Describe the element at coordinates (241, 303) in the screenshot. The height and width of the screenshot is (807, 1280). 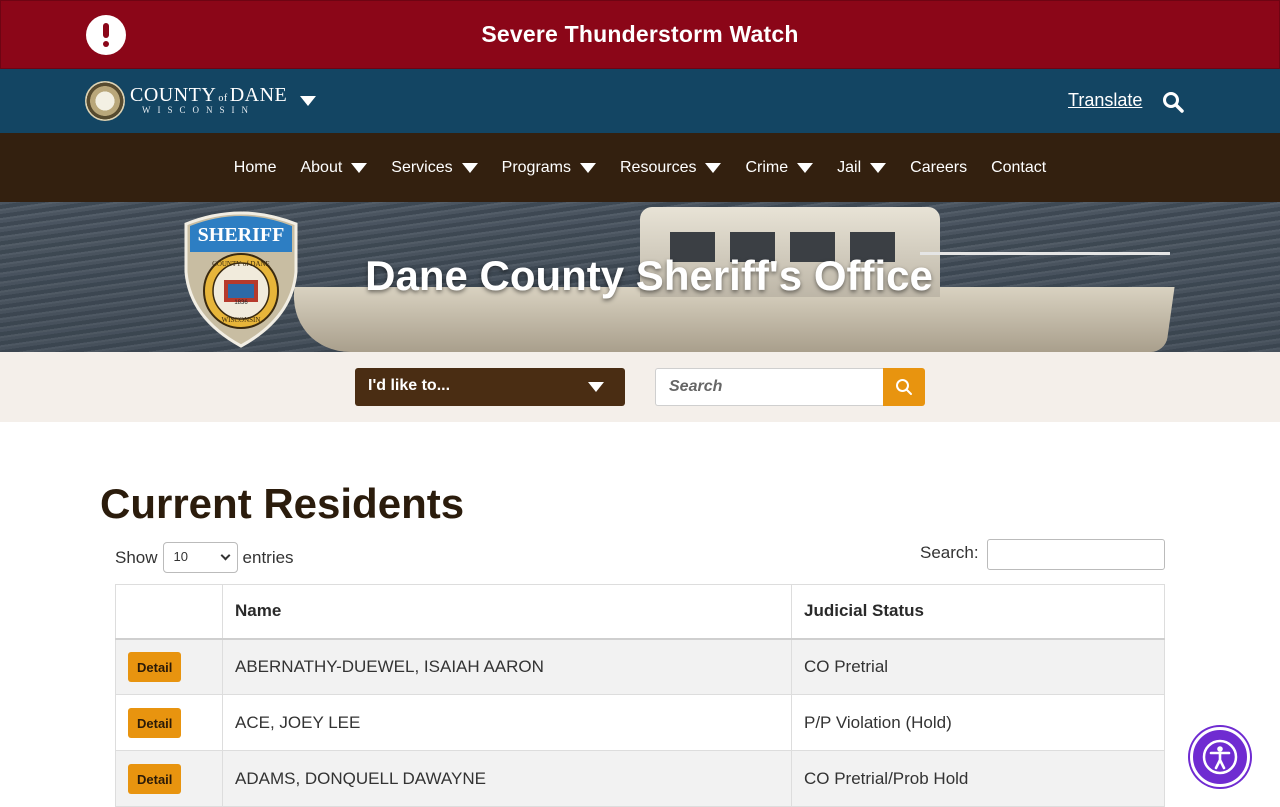
I see `svg-text: 1836` at that location.